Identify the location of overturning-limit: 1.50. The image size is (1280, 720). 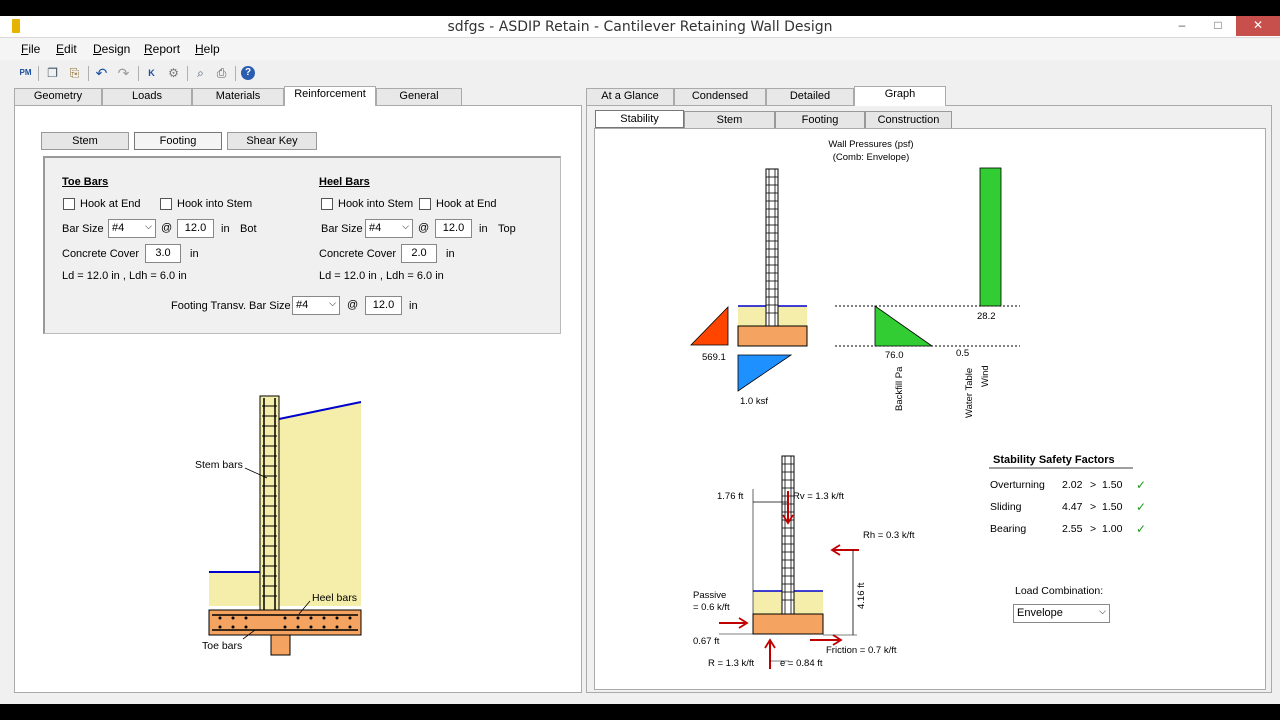
(1112, 485).